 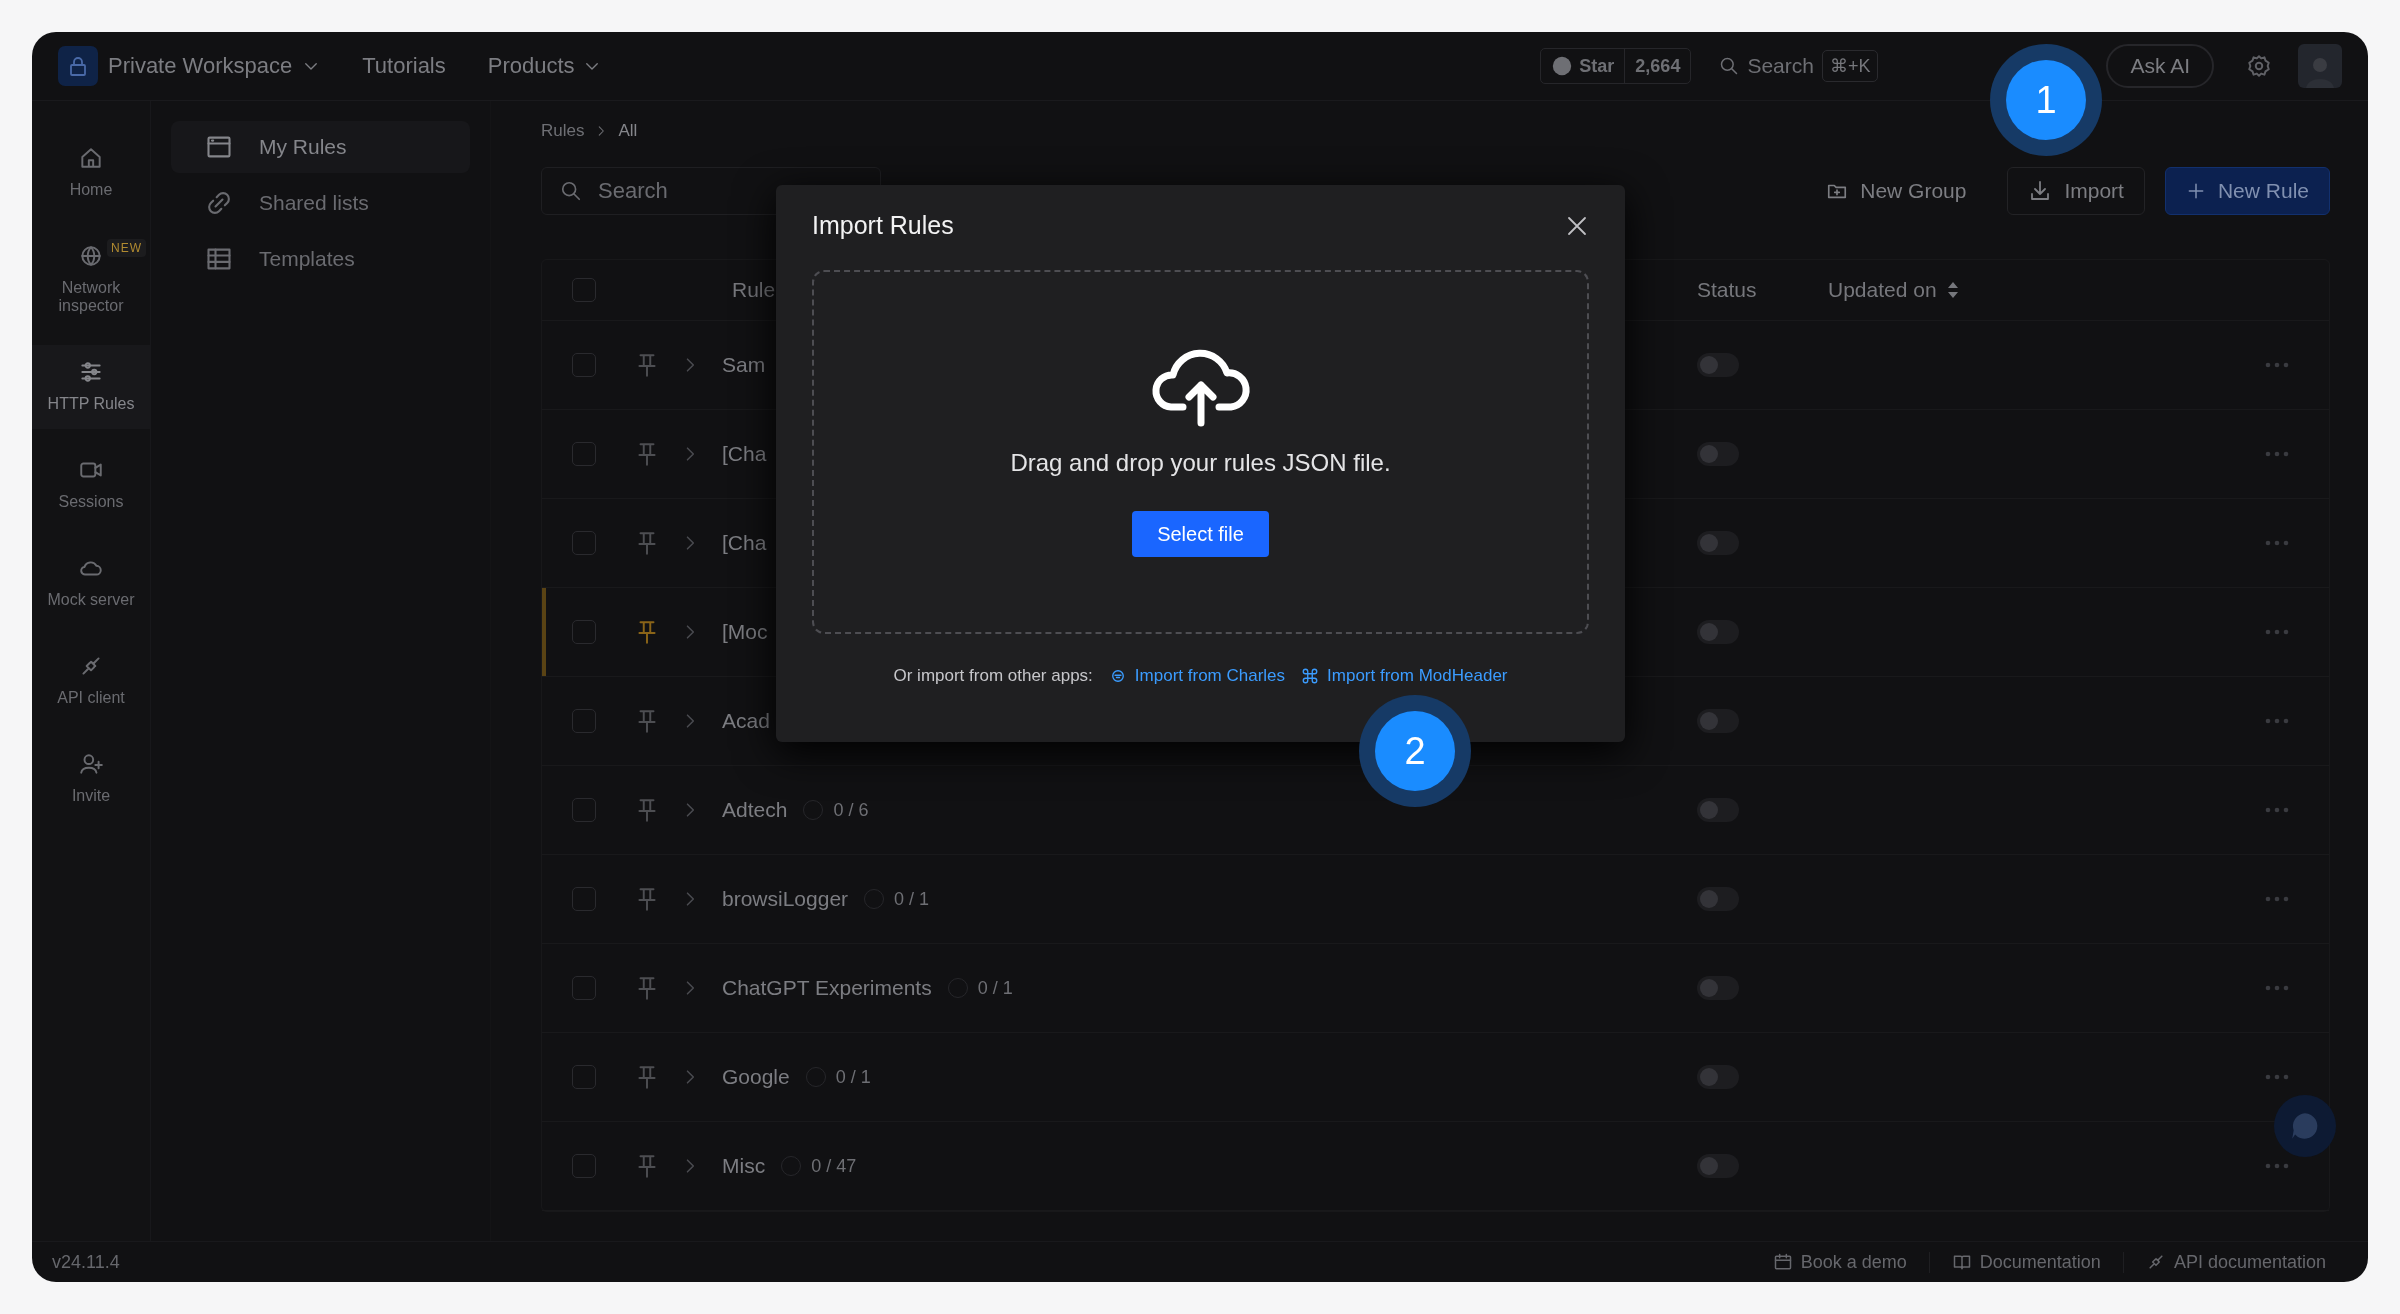 What do you see at coordinates (1200, 534) in the screenshot?
I see `select-file-button: Select file` at bounding box center [1200, 534].